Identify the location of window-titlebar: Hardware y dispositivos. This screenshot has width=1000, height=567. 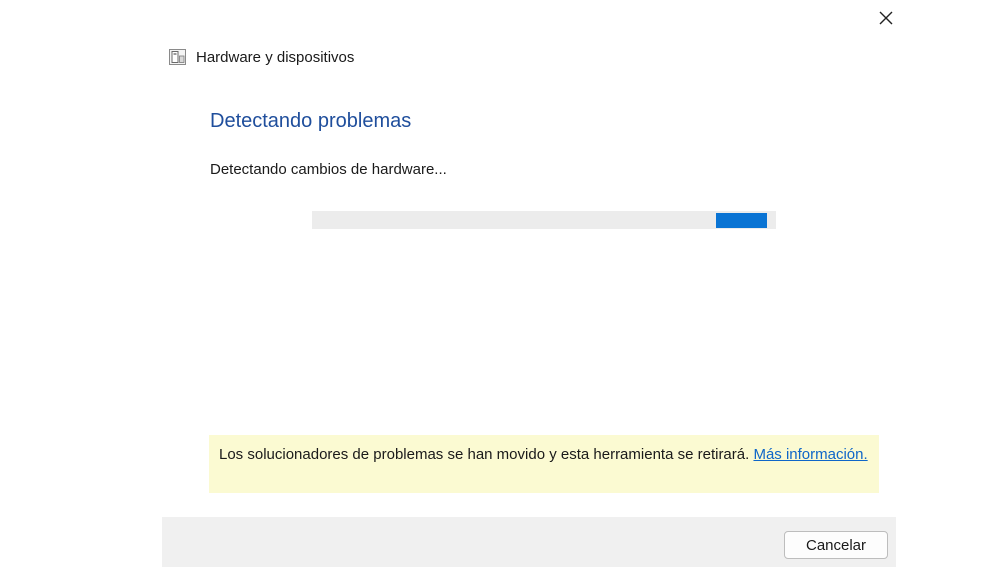
(261, 57).